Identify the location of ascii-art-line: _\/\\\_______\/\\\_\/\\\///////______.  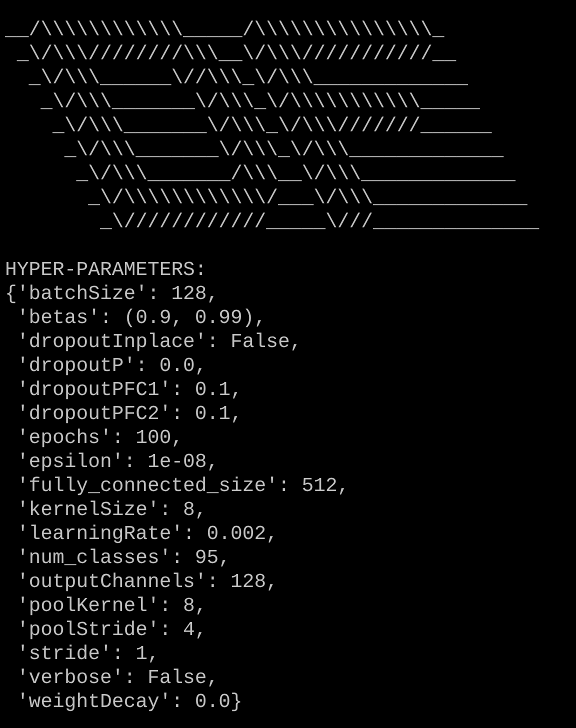
(271, 126).